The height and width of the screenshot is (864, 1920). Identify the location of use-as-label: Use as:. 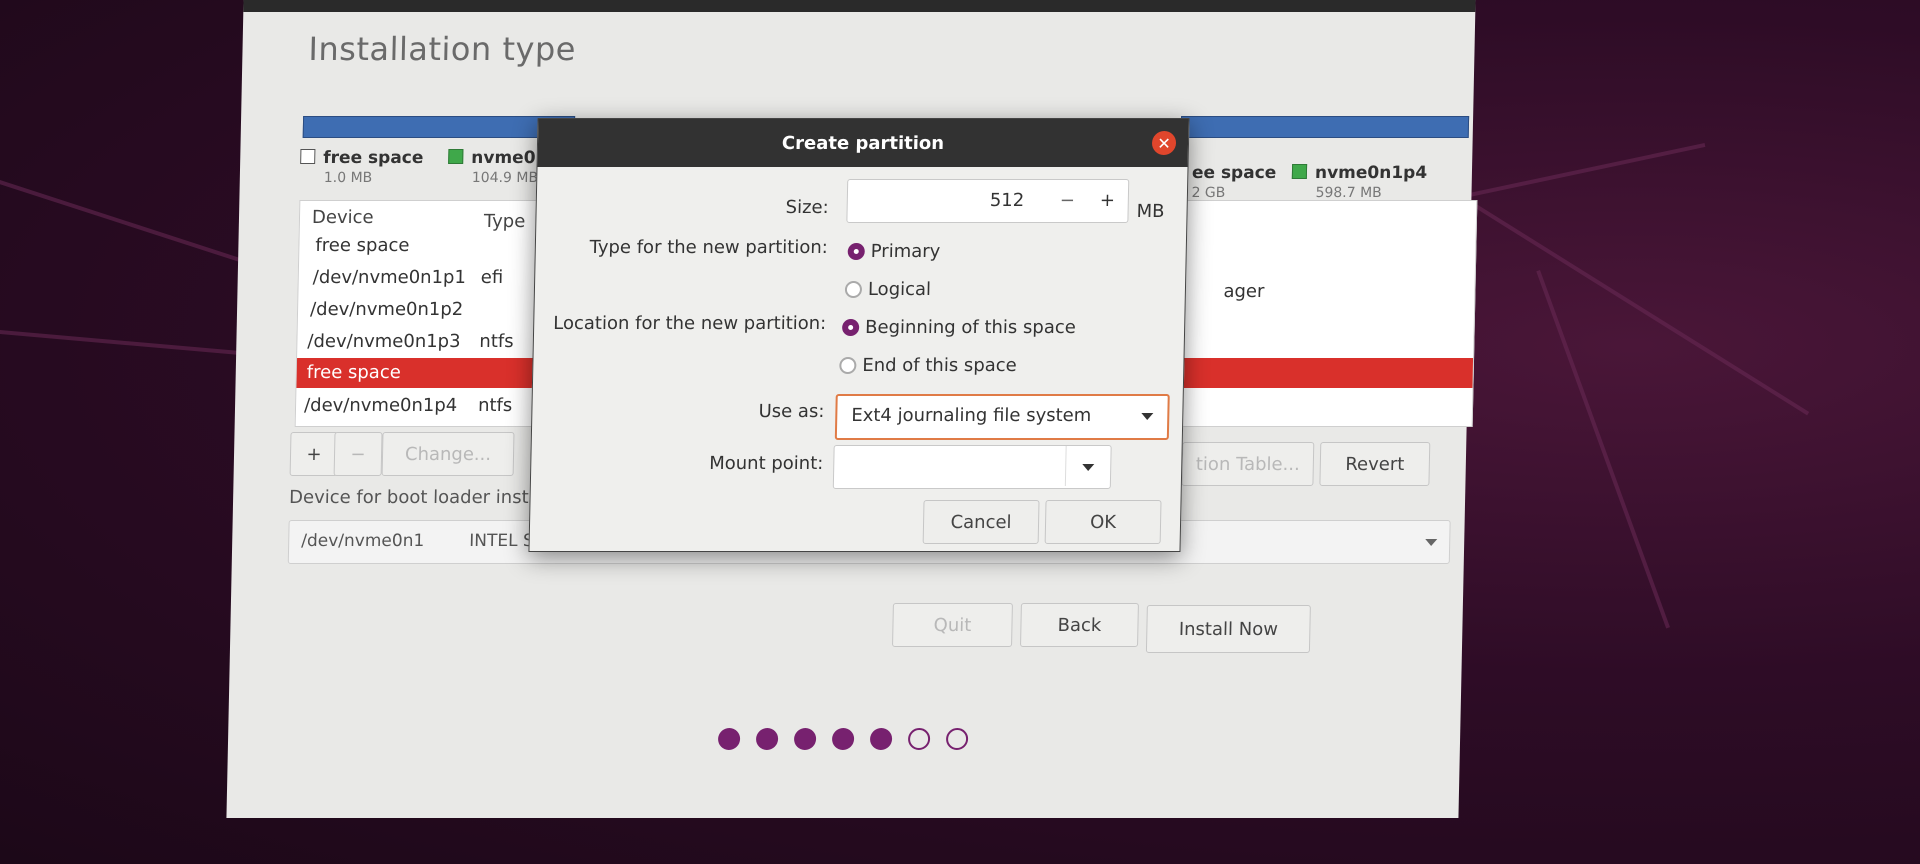
(791, 411).